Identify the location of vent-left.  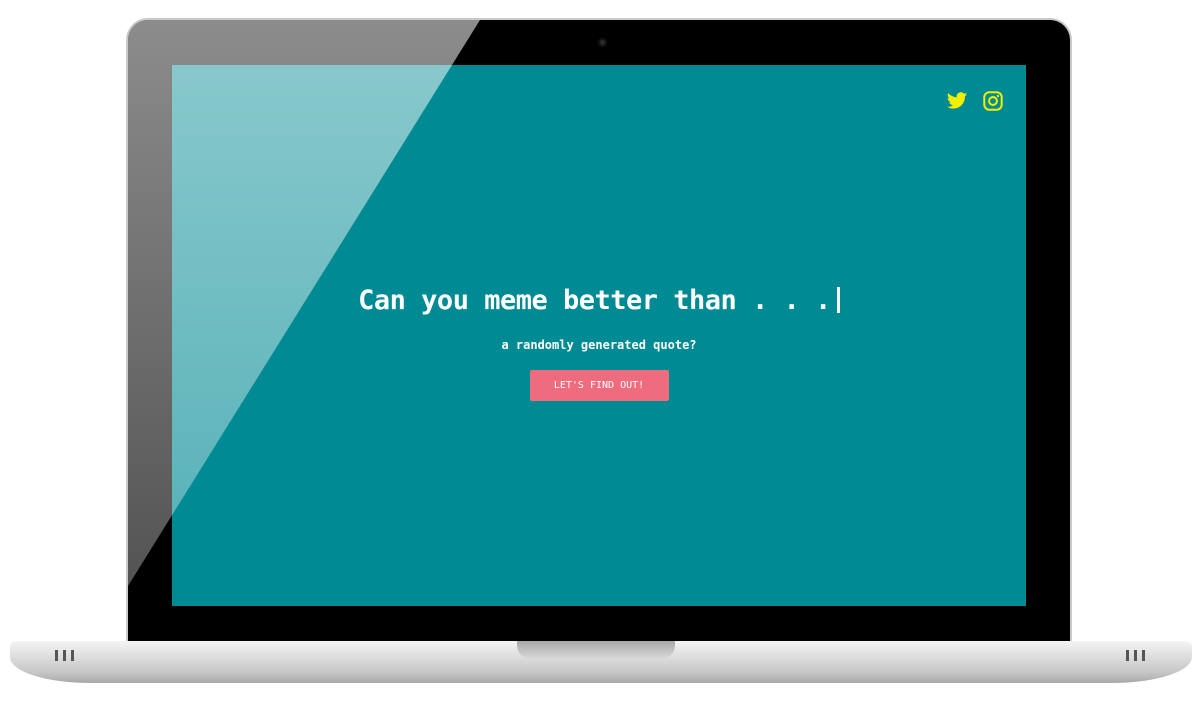
(64, 655).